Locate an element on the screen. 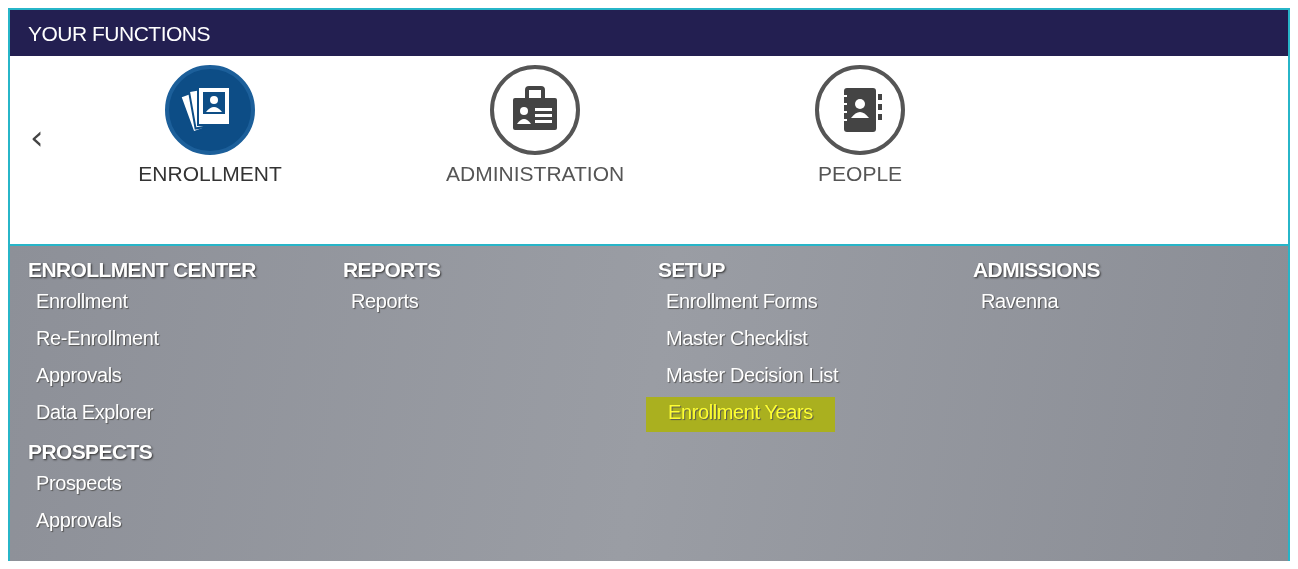 Image resolution: width=1298 pixels, height=569 pixels. menu-link: Re-Enrollment is located at coordinates (97, 338).